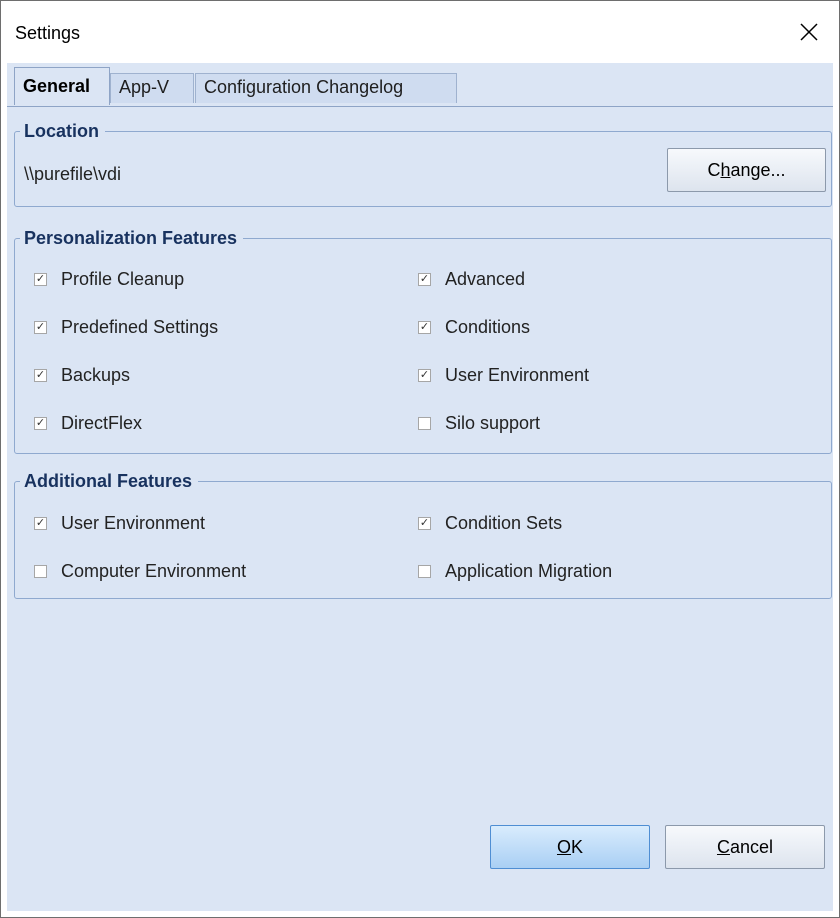 The height and width of the screenshot is (918, 840). What do you see at coordinates (123, 279) in the screenshot?
I see `checkbox-label: Profile Cleanup` at bounding box center [123, 279].